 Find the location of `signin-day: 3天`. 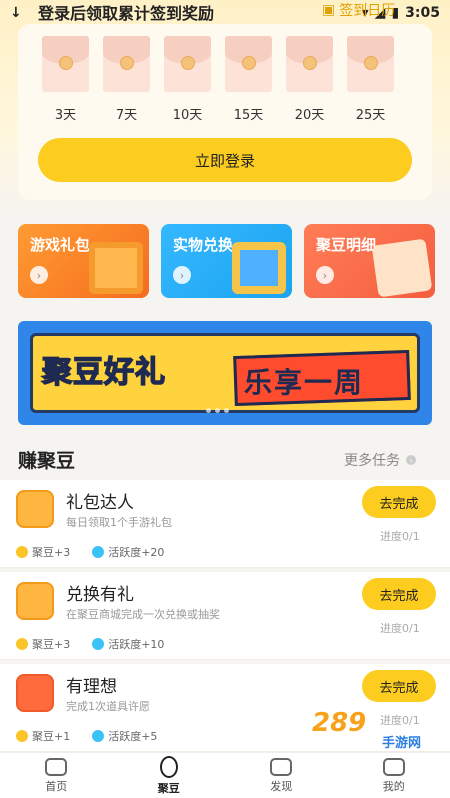

signin-day: 3天 is located at coordinates (65, 79).